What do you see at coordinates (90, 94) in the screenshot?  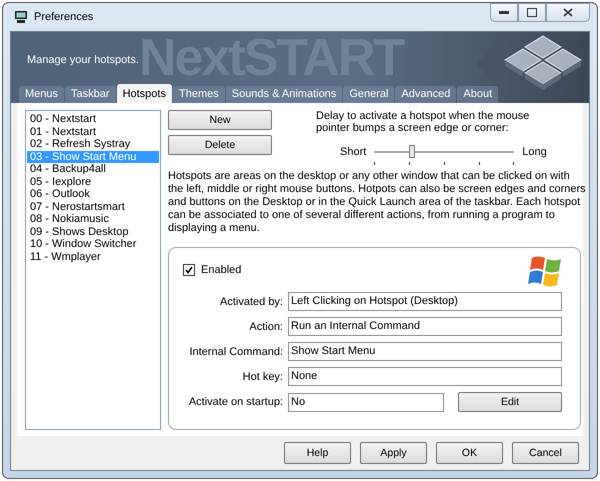 I see `tab: Taskbar` at bounding box center [90, 94].